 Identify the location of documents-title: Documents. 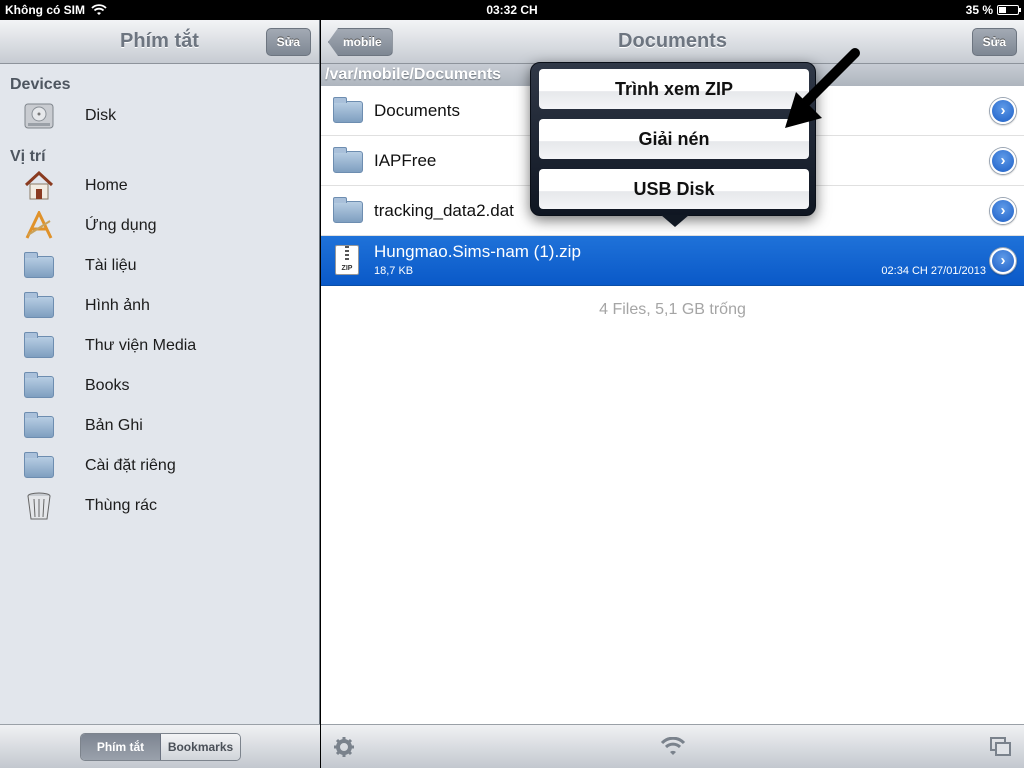
(672, 41).